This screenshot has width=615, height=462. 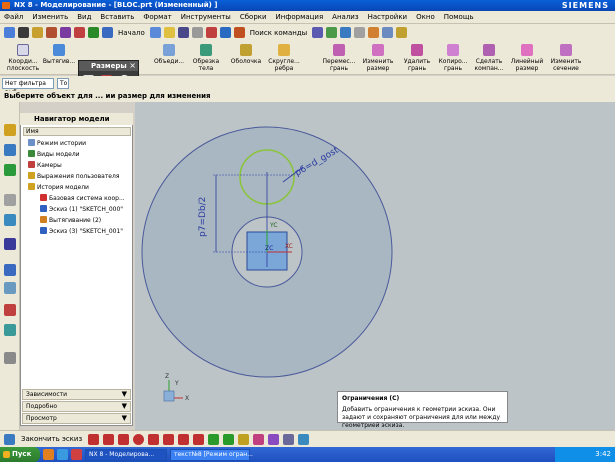 What do you see at coordinates (76, 406) in the screenshot?
I see `panel-details: Подробно ▼` at bounding box center [76, 406].